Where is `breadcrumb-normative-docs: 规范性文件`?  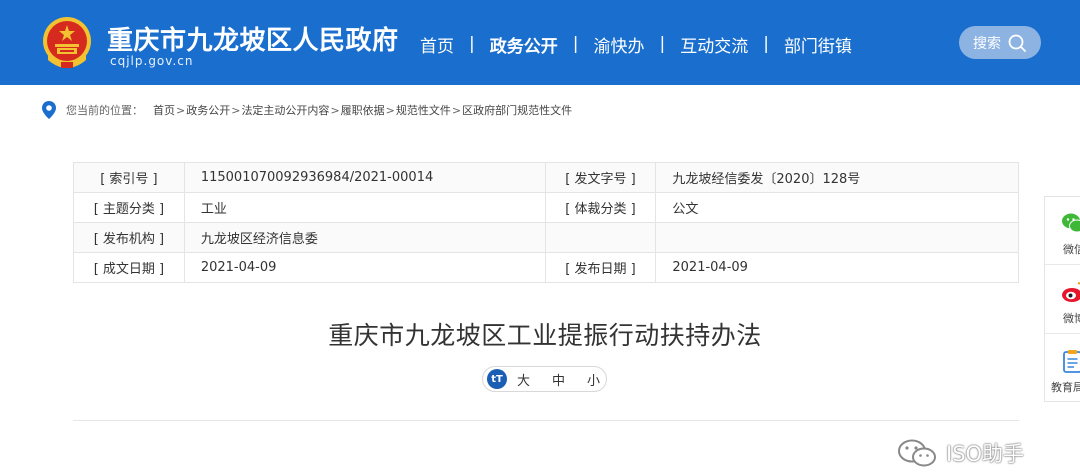 breadcrumb-normative-docs: 规范性文件 is located at coordinates (423, 110).